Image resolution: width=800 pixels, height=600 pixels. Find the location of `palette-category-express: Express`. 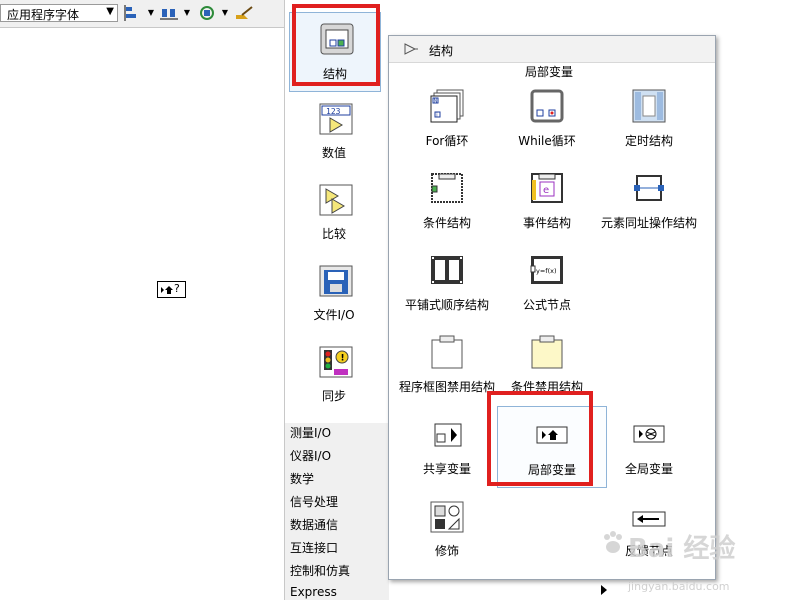

palette-category-express: Express is located at coordinates (313, 592).